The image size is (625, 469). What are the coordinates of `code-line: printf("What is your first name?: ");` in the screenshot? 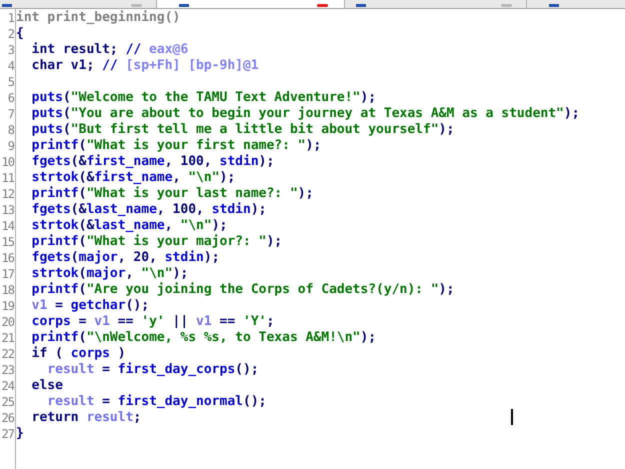 It's located at (176, 146).